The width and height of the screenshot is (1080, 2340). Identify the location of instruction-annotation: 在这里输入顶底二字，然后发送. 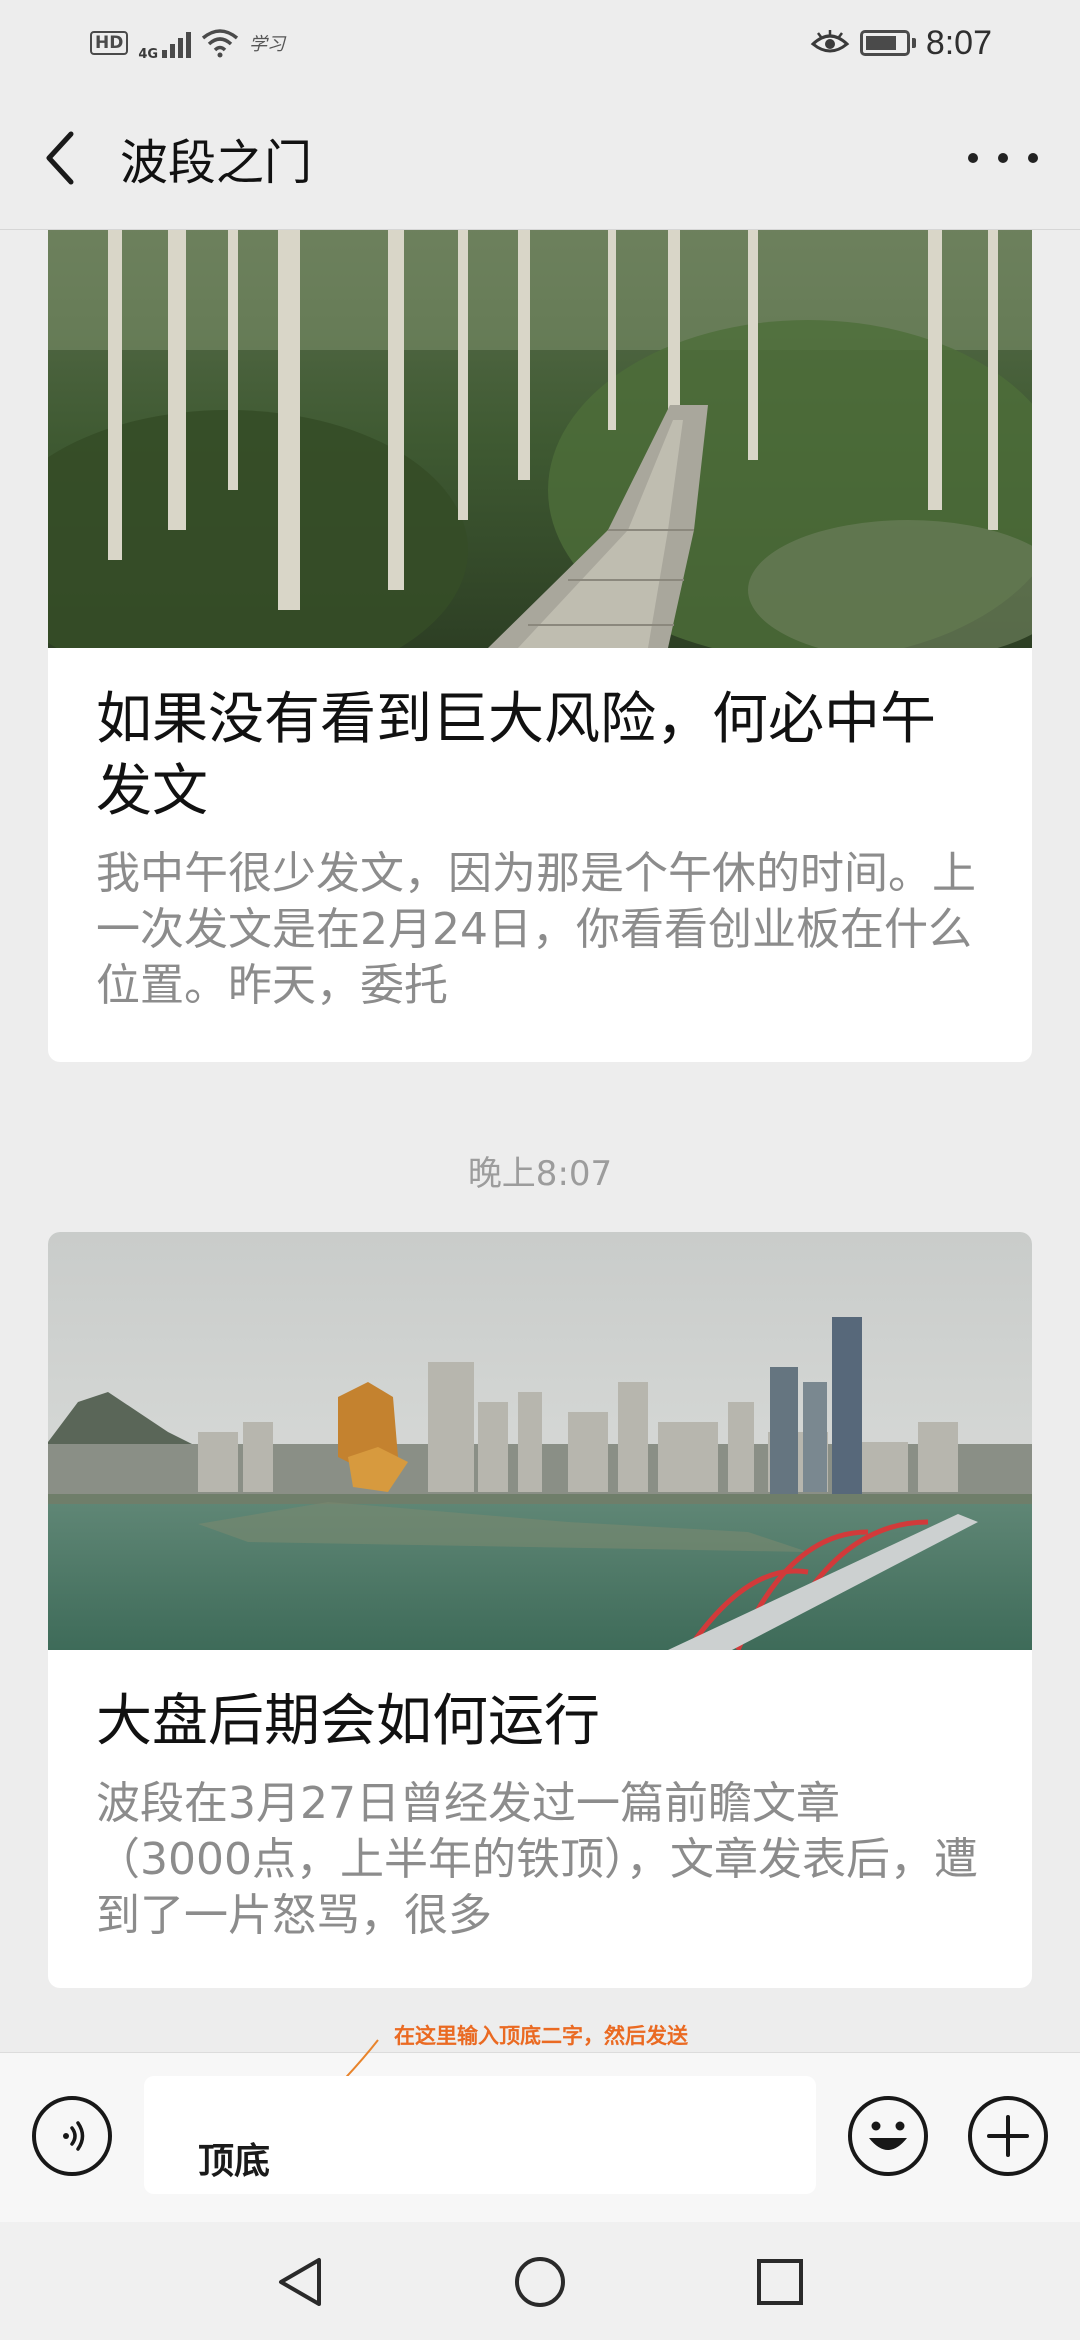
(541, 2035).